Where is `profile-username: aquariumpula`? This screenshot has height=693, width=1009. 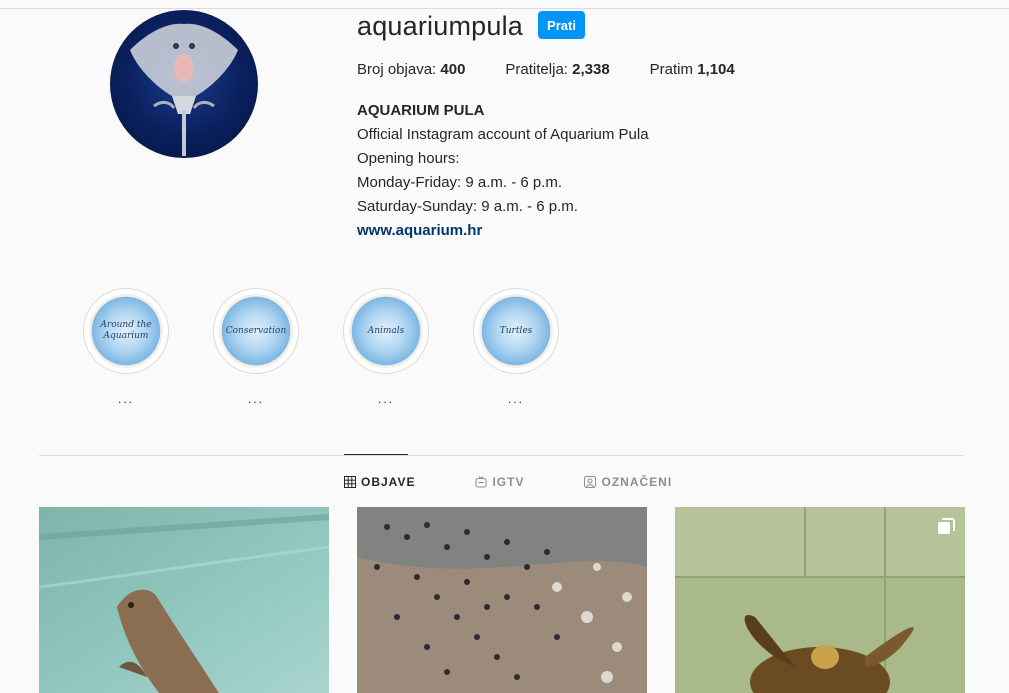
profile-username: aquariumpula is located at coordinates (440, 26).